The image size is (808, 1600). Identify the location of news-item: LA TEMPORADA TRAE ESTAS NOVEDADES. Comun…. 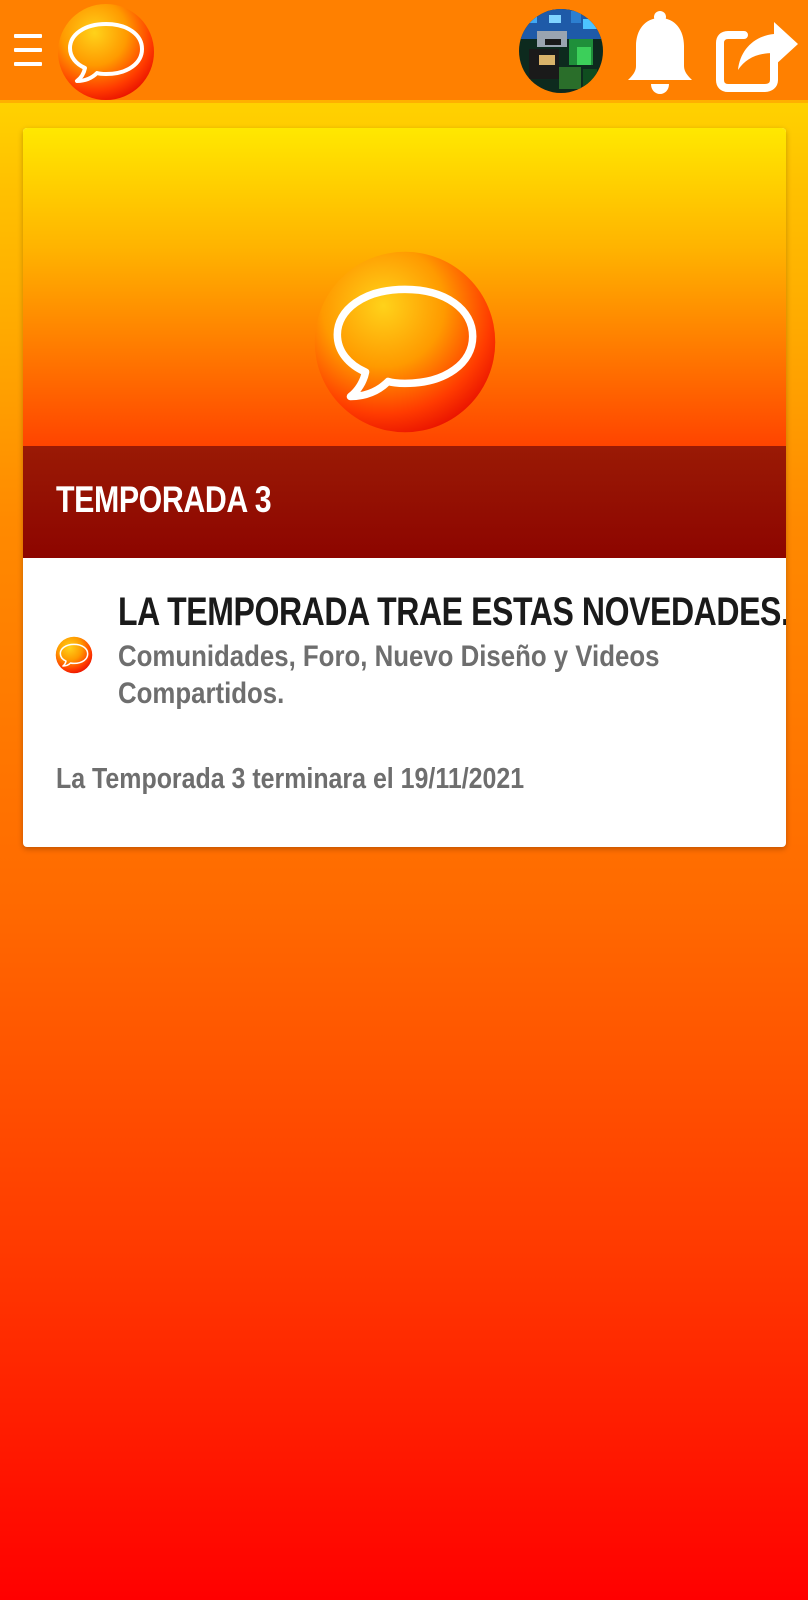
(404, 648).